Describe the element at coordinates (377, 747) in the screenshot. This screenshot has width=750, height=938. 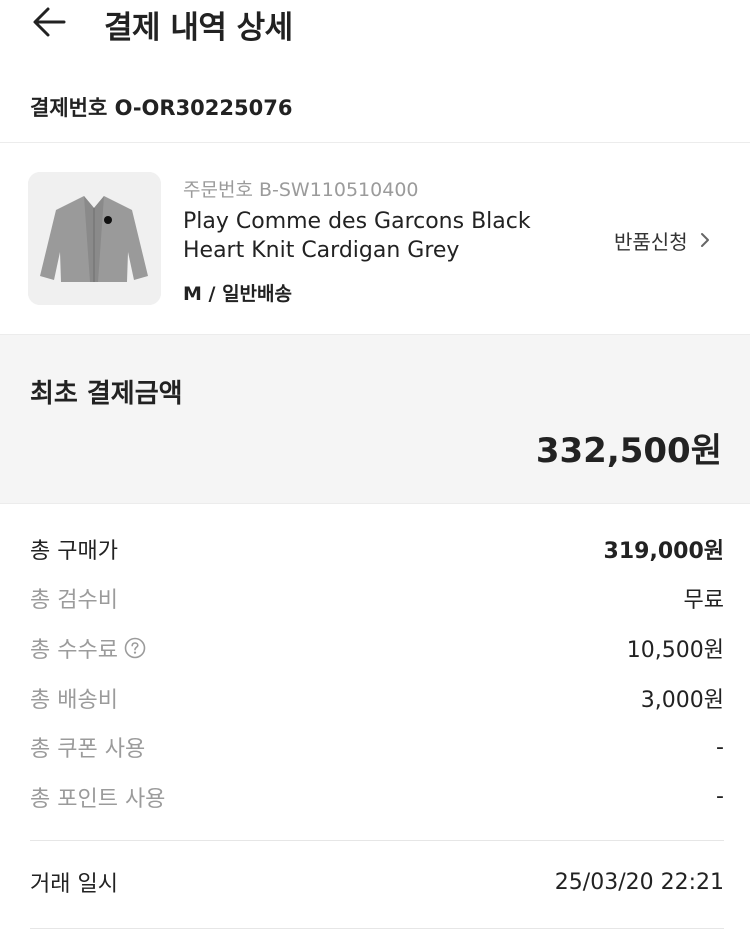
I see `breakdown-row-coupon: 총 쿠폰 사용 -` at that location.